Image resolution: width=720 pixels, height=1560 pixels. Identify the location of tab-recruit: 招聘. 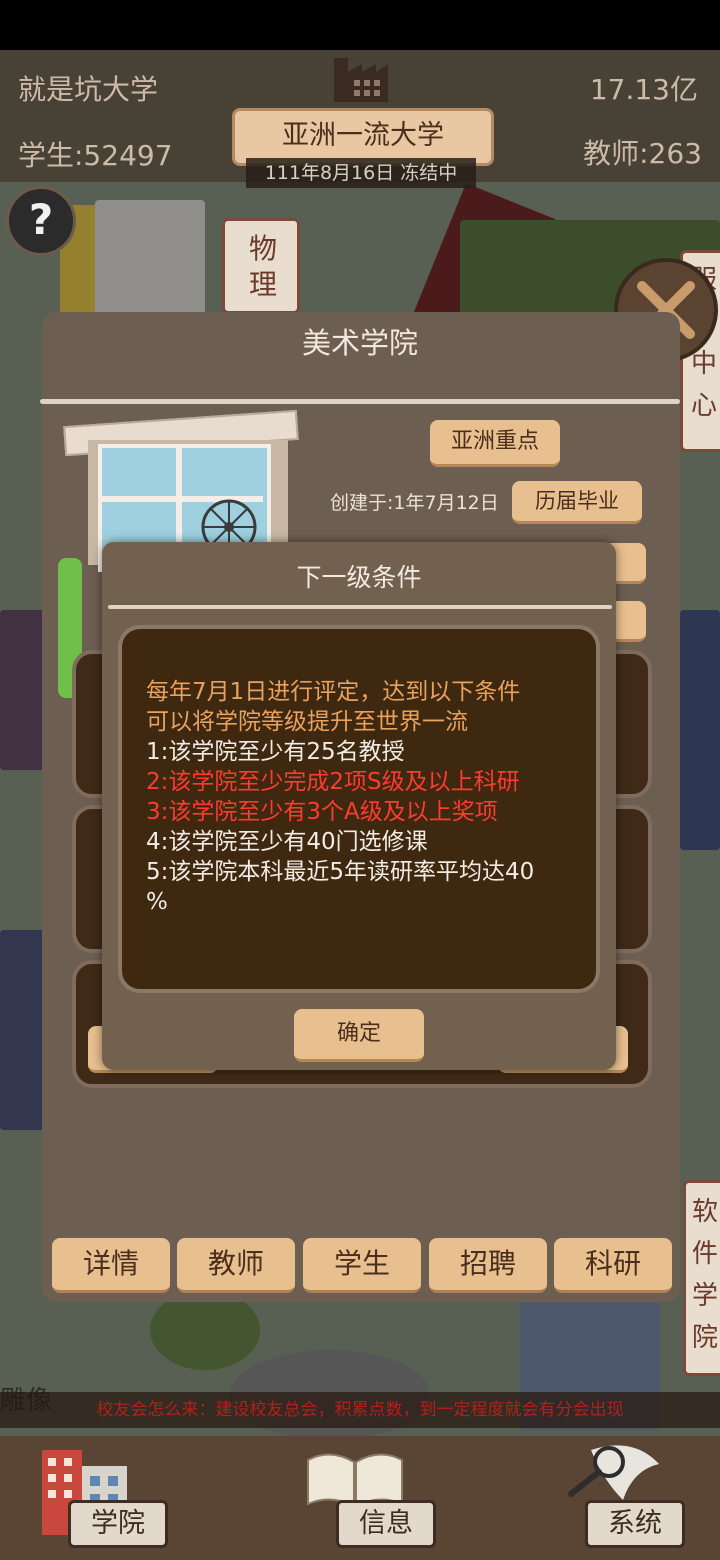
(488, 1265).